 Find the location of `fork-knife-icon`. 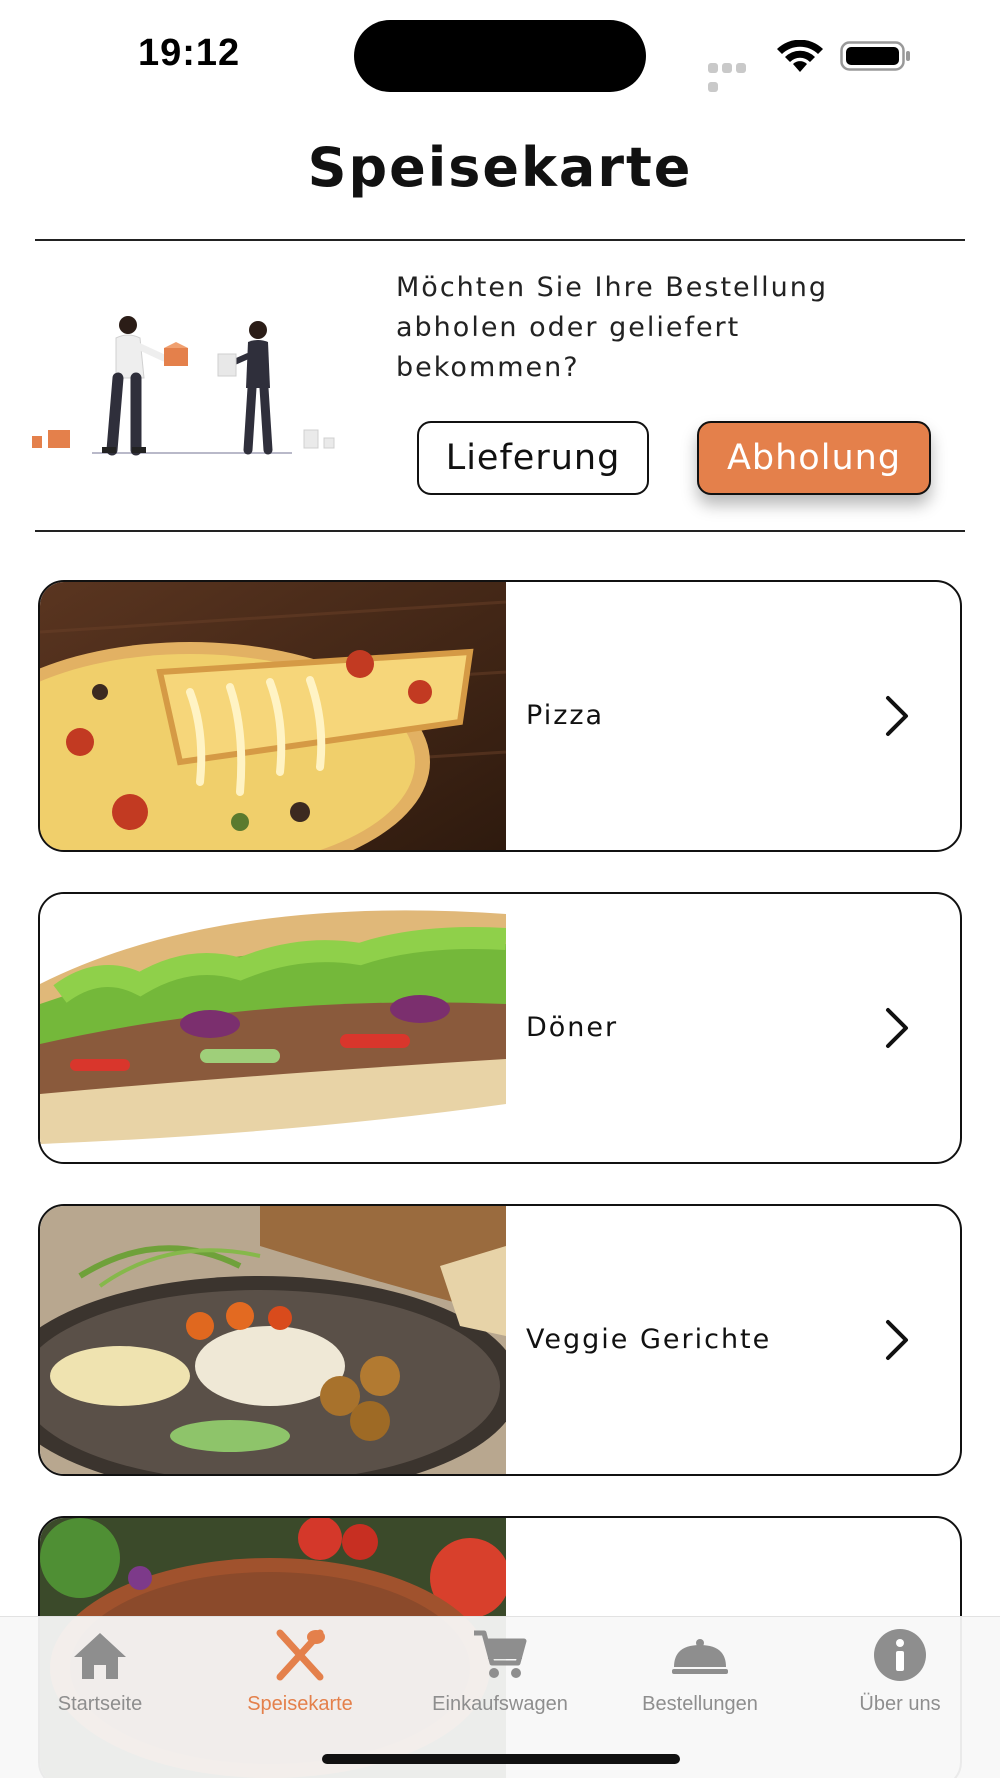

fork-knife-icon is located at coordinates (300, 1655).